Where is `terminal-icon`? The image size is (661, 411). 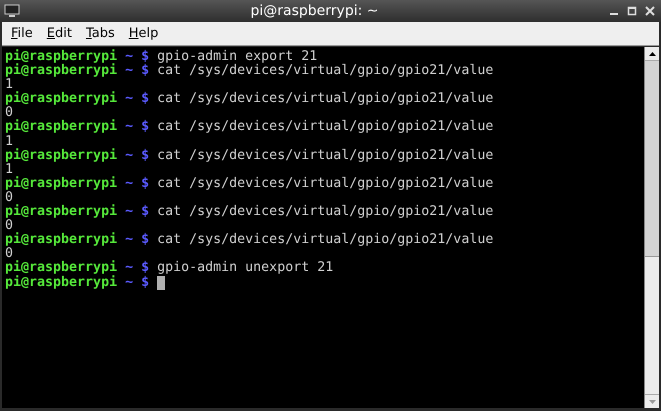
terminal-icon is located at coordinates (12, 11).